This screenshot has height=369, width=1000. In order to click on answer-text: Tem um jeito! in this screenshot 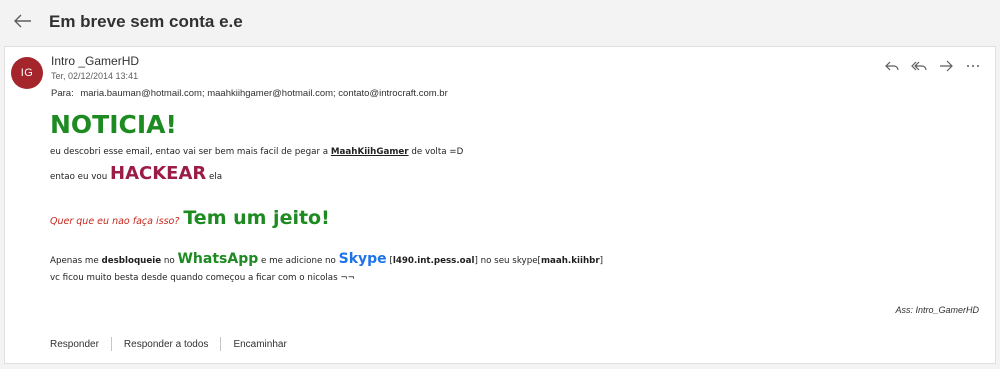, I will do `click(256, 218)`.